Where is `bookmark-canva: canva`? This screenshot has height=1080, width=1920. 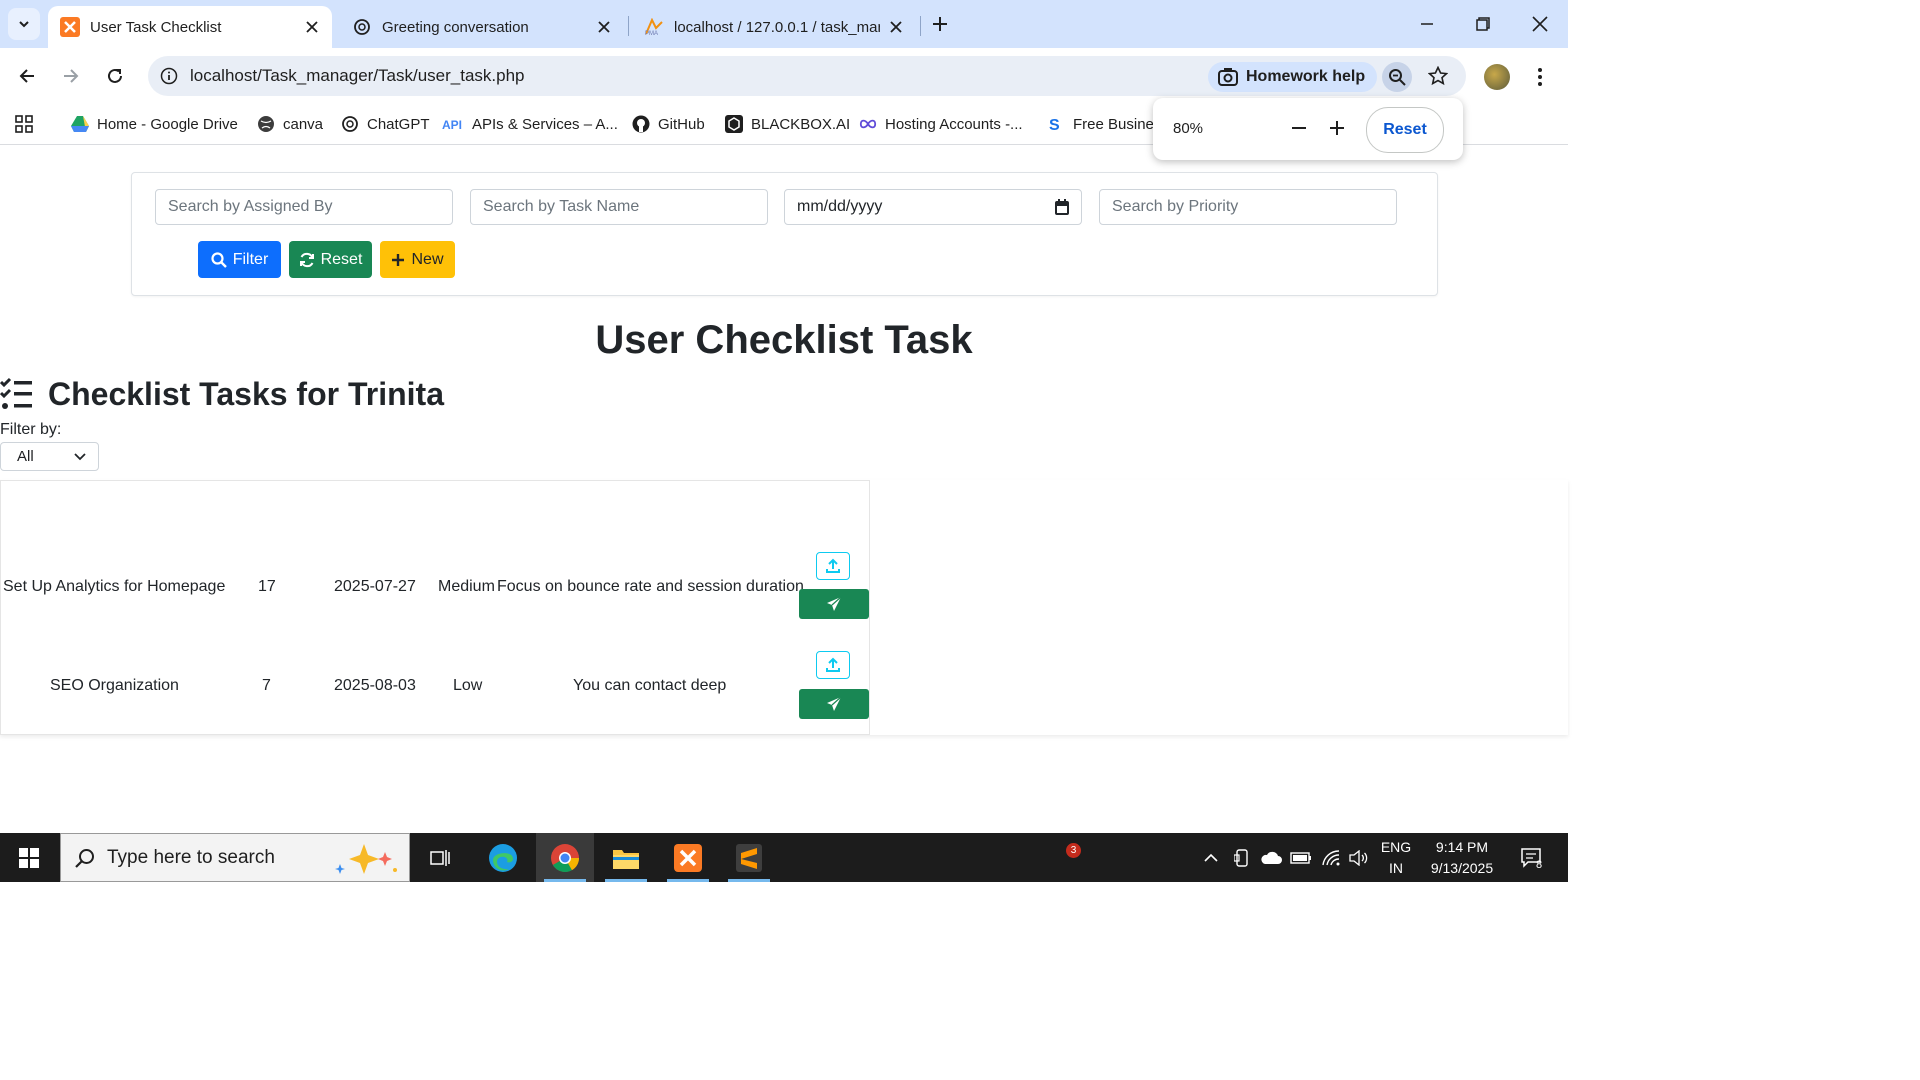
bookmark-canva: canva is located at coordinates (290, 124).